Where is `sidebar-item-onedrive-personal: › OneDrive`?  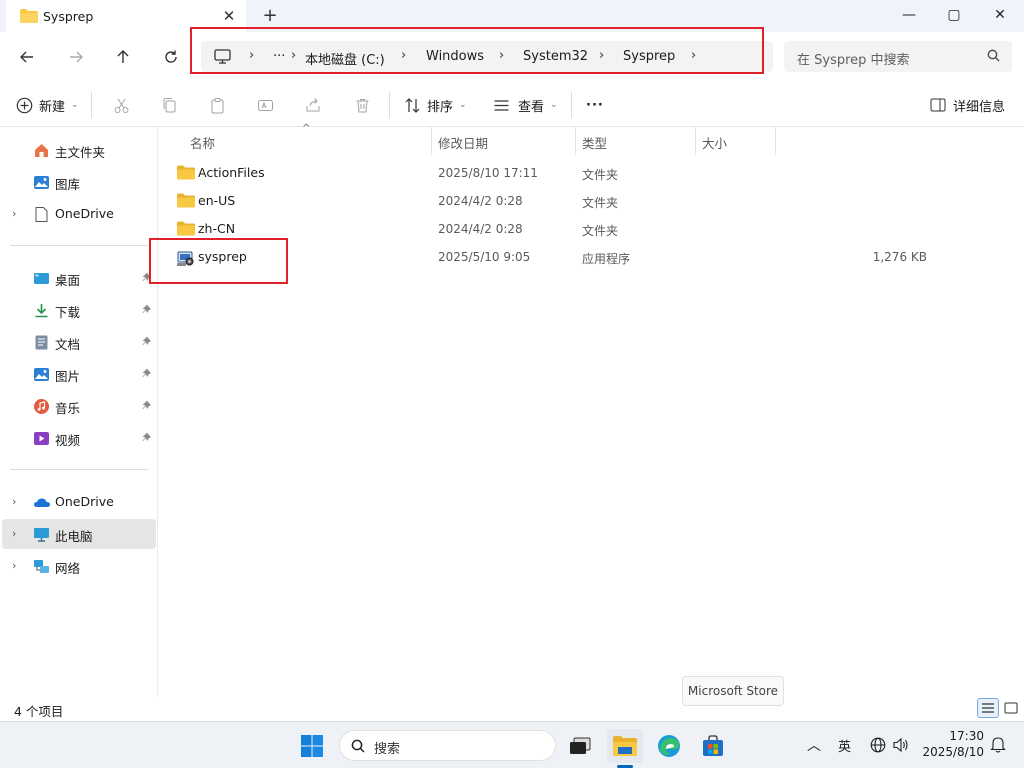 sidebar-item-onedrive-personal: › OneDrive is located at coordinates (79, 214).